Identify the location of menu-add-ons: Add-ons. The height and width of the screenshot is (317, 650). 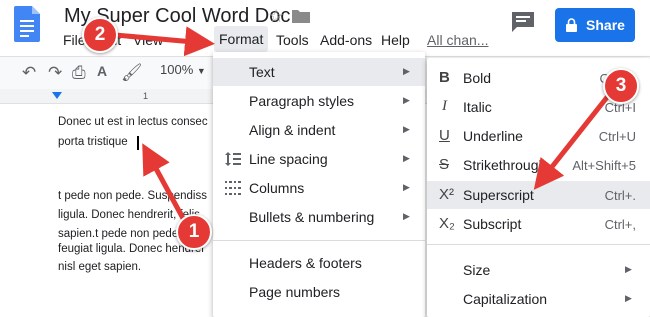
(346, 40).